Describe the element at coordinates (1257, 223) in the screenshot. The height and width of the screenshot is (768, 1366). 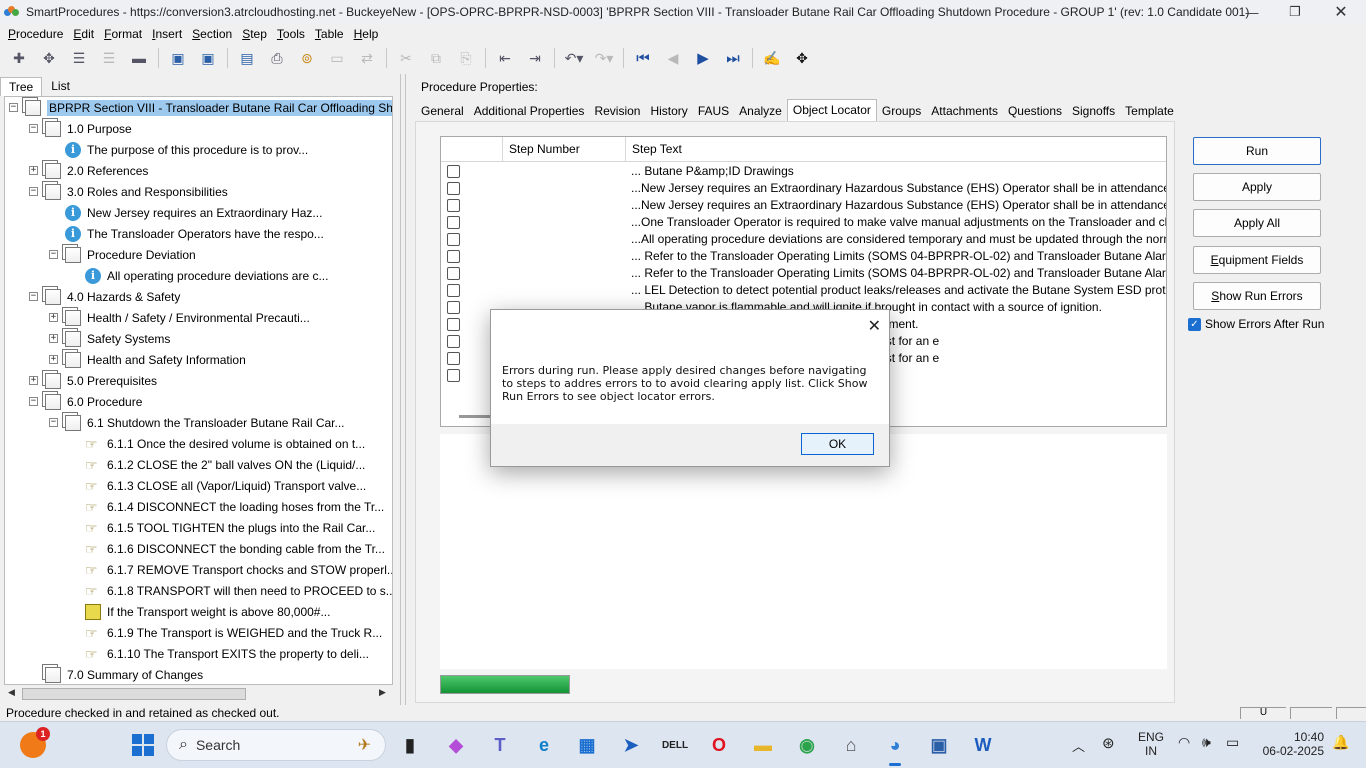
I see `apply-all-button: Apply All` at that location.